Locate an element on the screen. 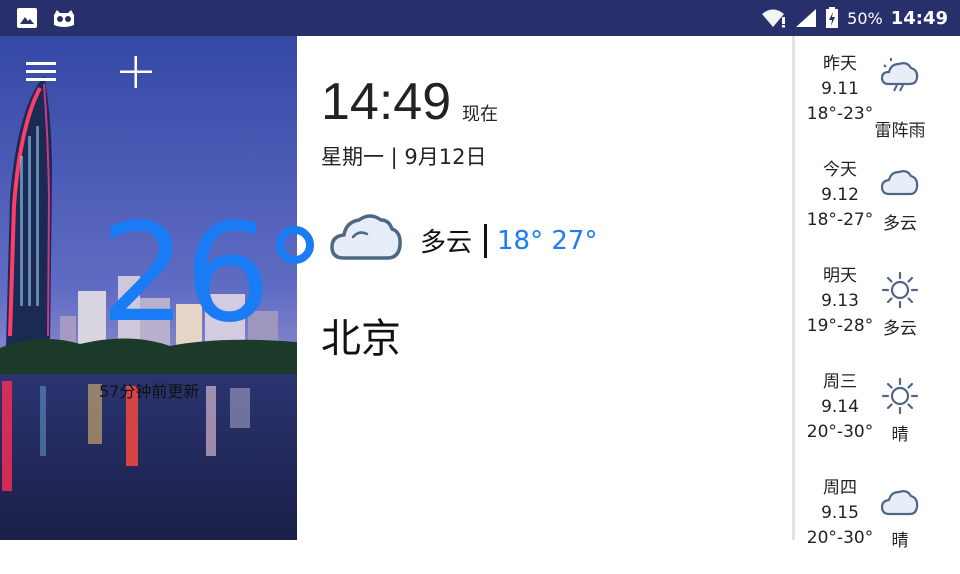 The height and width of the screenshot is (574, 960). temperature-range: 18° 27° is located at coordinates (547, 240).